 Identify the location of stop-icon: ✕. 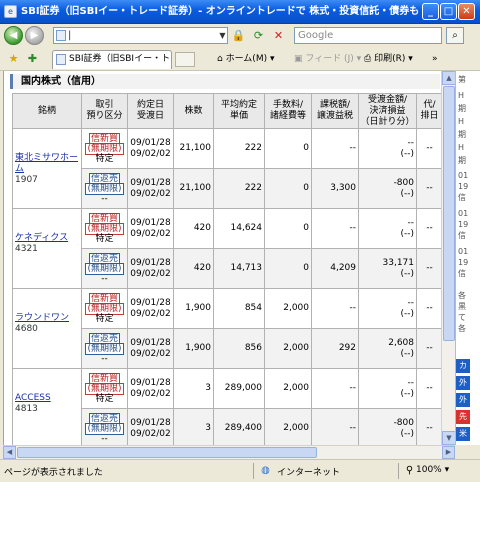
(278, 35).